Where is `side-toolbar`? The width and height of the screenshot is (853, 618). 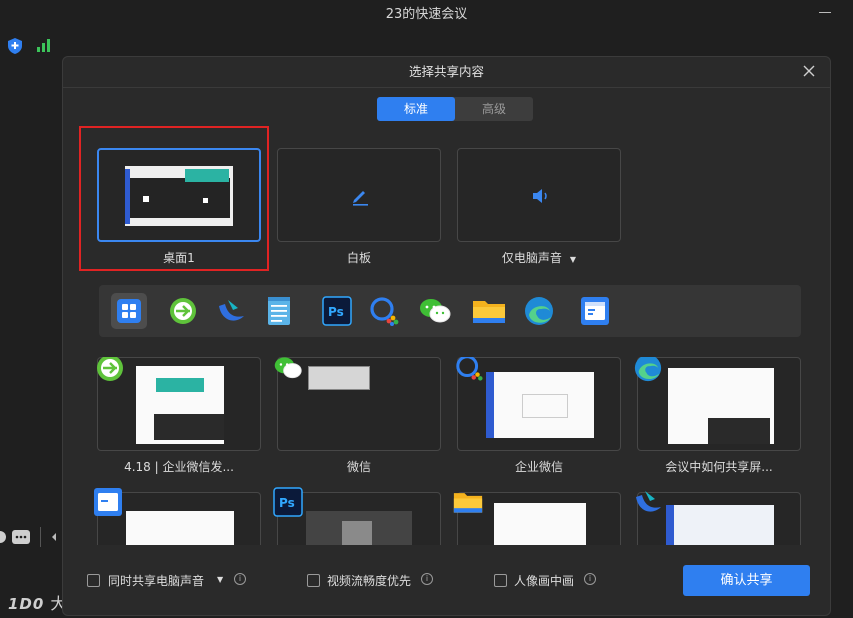
side-toolbar is located at coordinates (28, 537).